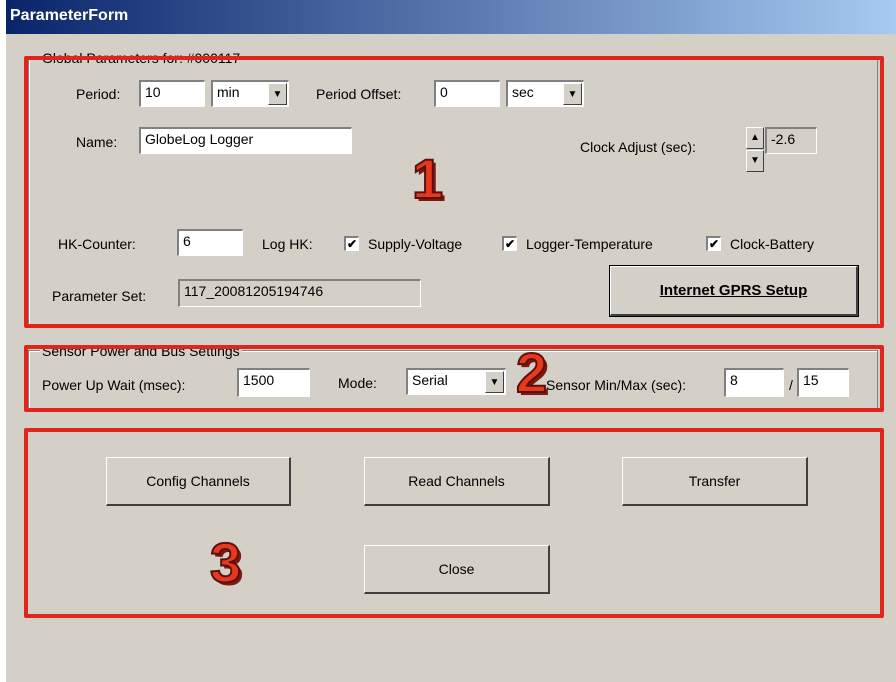 The height and width of the screenshot is (682, 896). Describe the element at coordinates (225, 562) in the screenshot. I see `annotation-number-3: 3` at that location.